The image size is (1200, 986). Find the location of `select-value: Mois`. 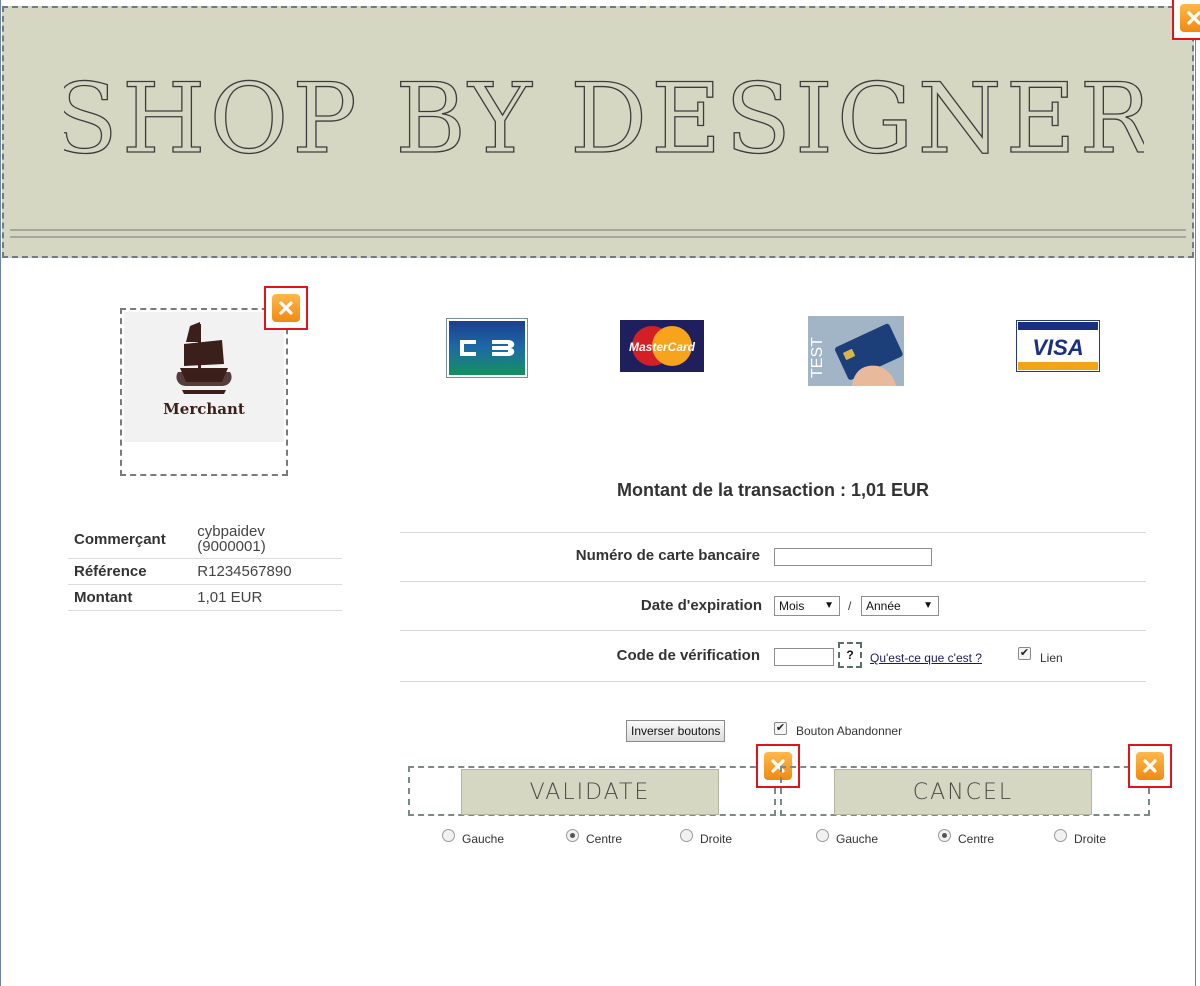

select-value: Mois is located at coordinates (792, 606).